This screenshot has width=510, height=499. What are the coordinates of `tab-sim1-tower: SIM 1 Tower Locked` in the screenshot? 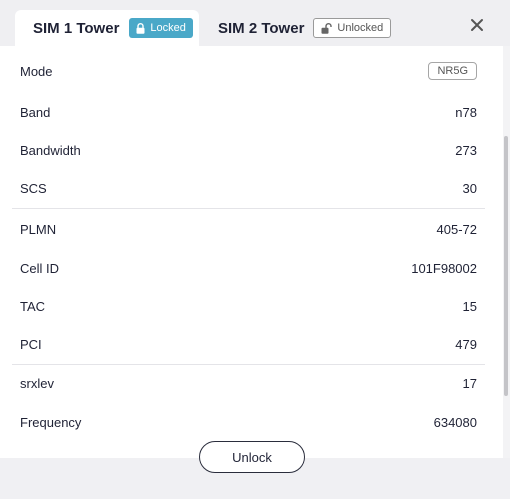 It's located at (107, 28).